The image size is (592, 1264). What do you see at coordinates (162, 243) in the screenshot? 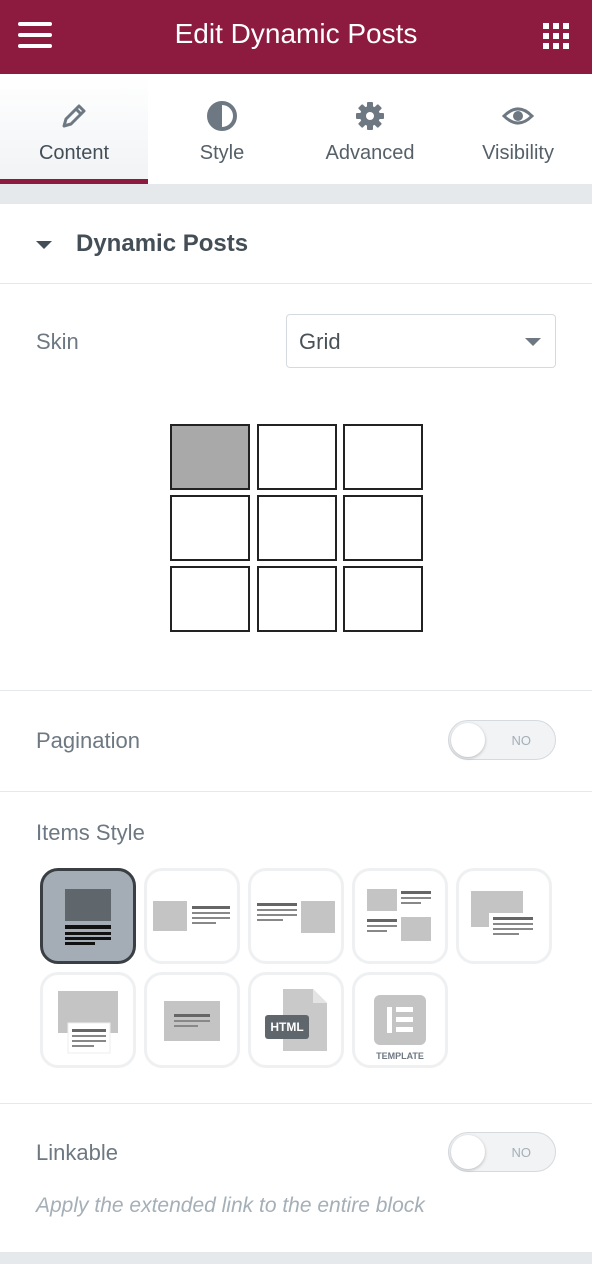
I see `section-title: Dynamic Posts` at bounding box center [162, 243].